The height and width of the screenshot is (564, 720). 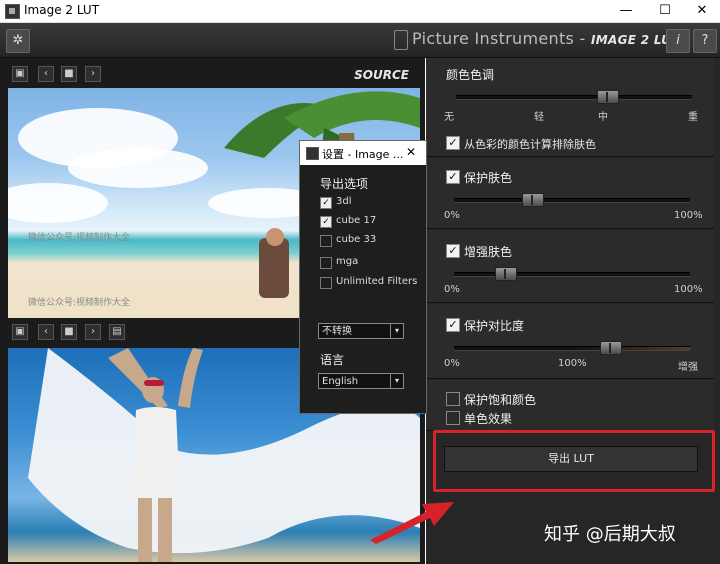 What do you see at coordinates (533, 200) in the screenshot?
I see `protect-skin-slider-thumb` at bounding box center [533, 200].